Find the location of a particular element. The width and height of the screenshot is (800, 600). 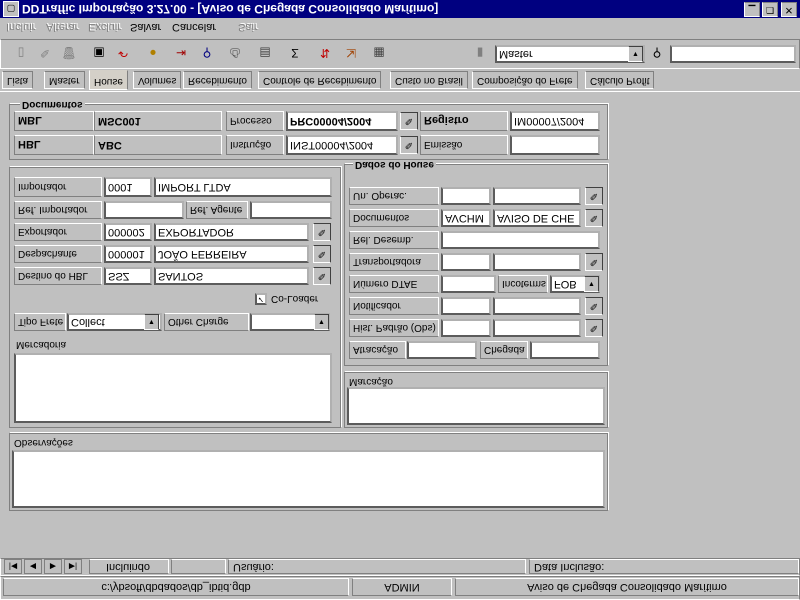

tab-lista: Lista is located at coordinates (18, 80).